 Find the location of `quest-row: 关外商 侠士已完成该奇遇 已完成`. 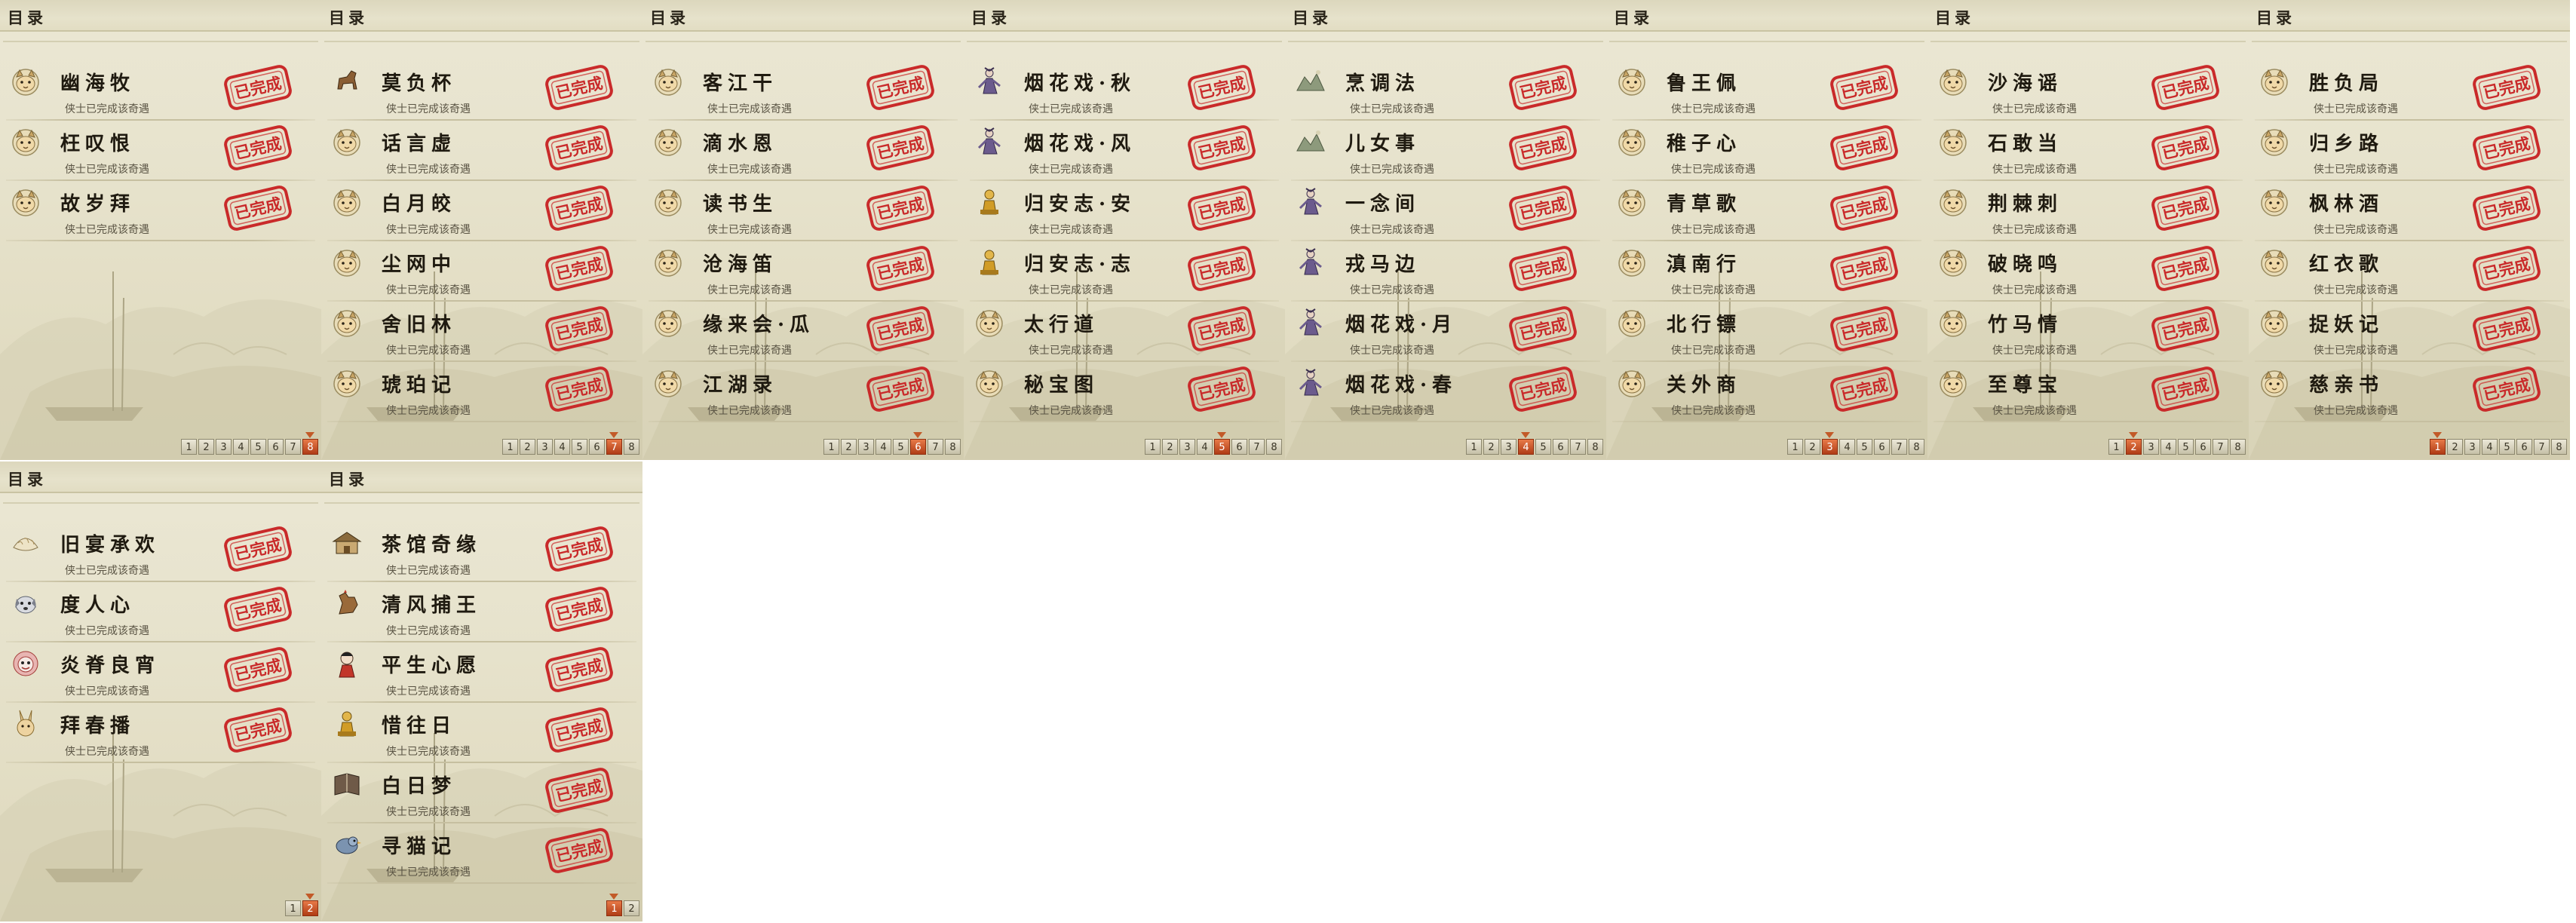

quest-row: 关外商 侠士已完成该奇遇 已完成 is located at coordinates (1766, 392).